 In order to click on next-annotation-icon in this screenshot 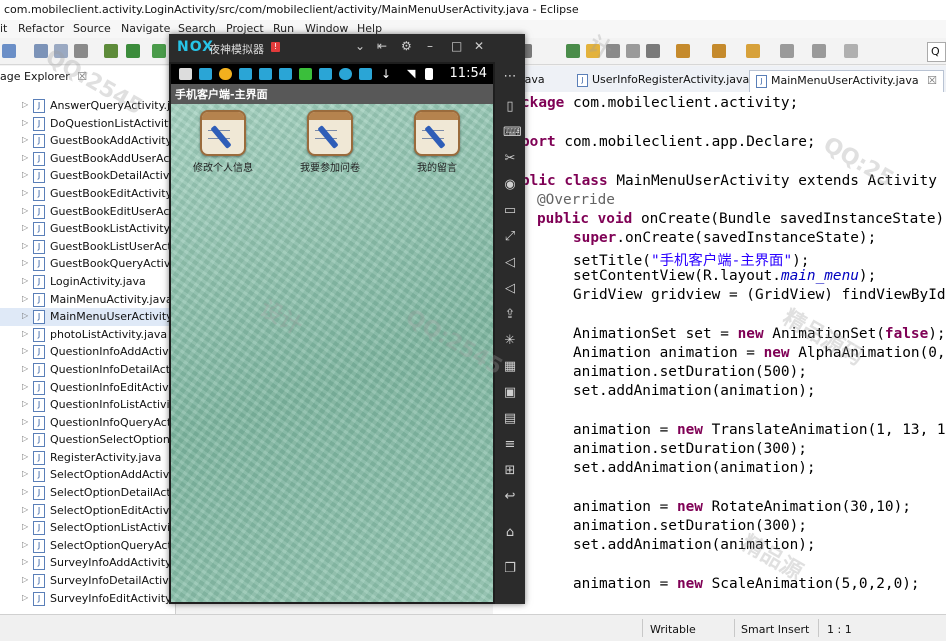, I will do `click(573, 51)`.